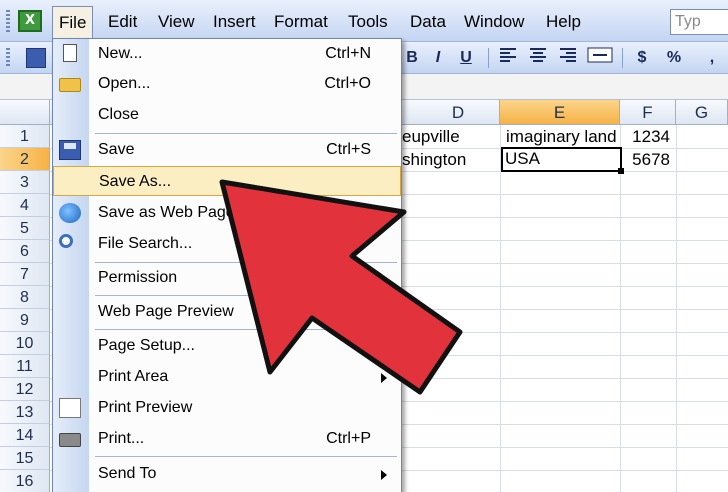  I want to click on row-header: 5, so click(25, 228).